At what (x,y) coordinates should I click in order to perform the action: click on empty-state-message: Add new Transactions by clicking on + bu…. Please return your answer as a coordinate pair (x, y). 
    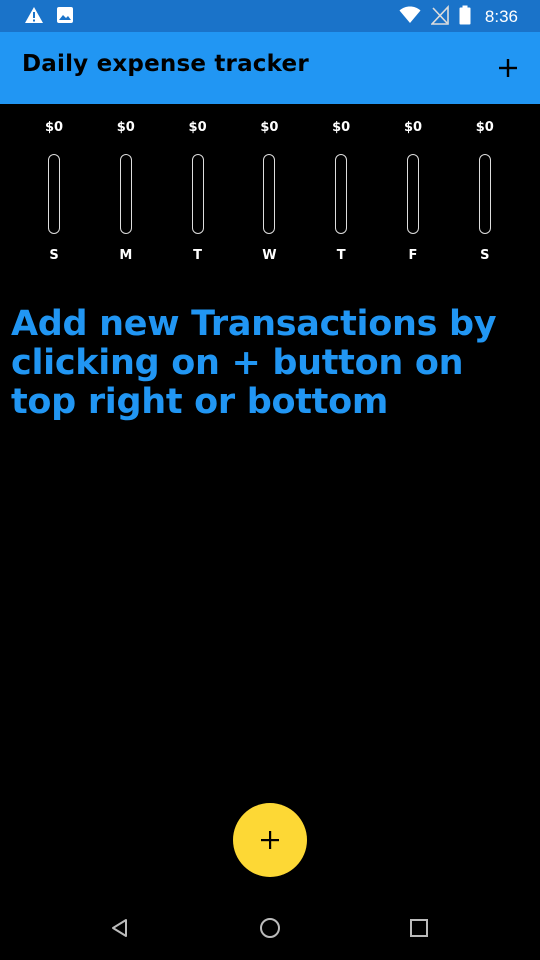
    Looking at the image, I should click on (254, 363).